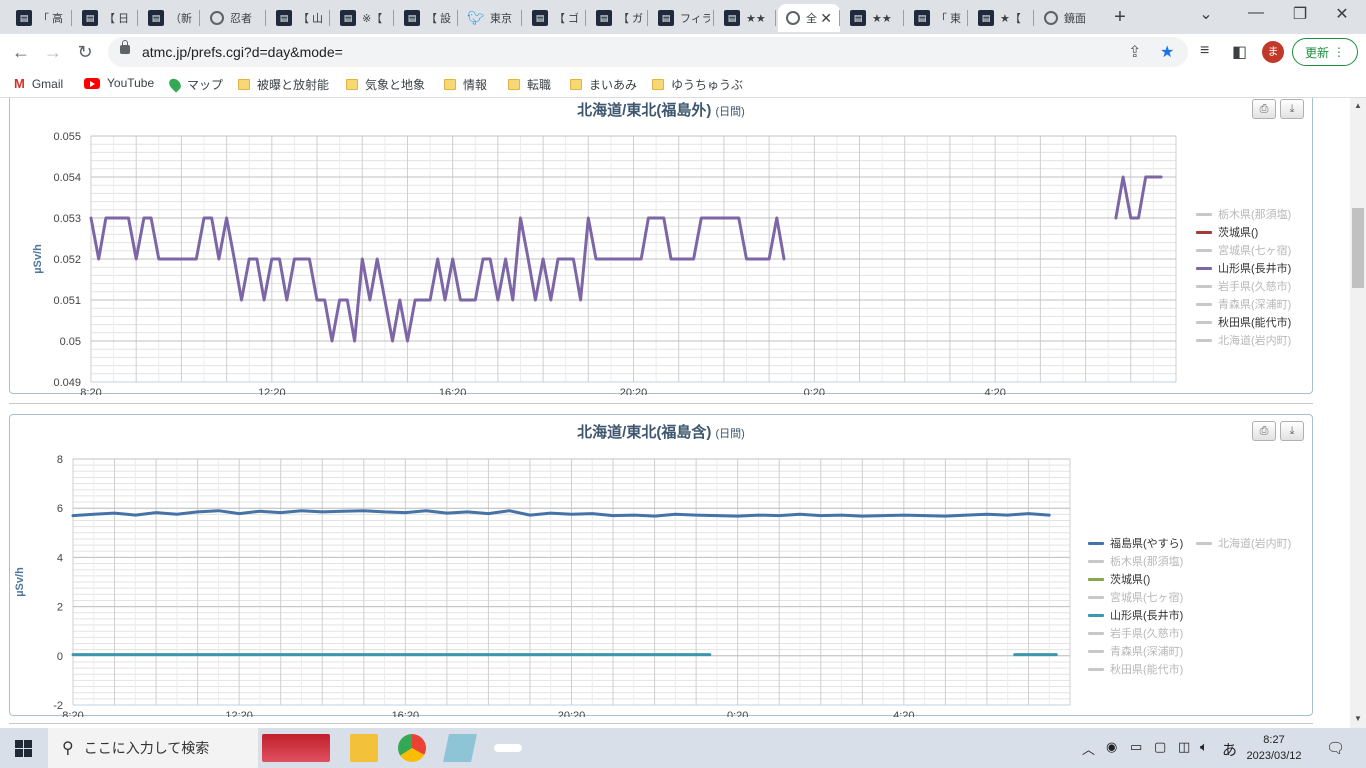 Image resolution: width=1366 pixels, height=768 pixels. I want to click on profile-avatar: ま, so click(1273, 52).